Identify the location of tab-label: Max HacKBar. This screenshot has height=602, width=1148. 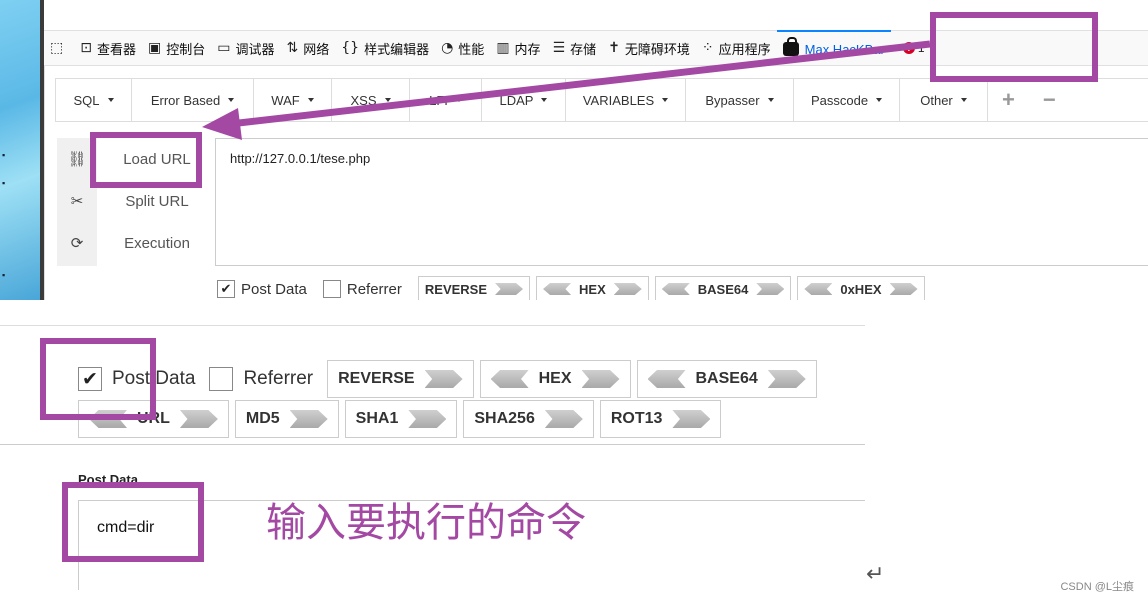
(844, 49).